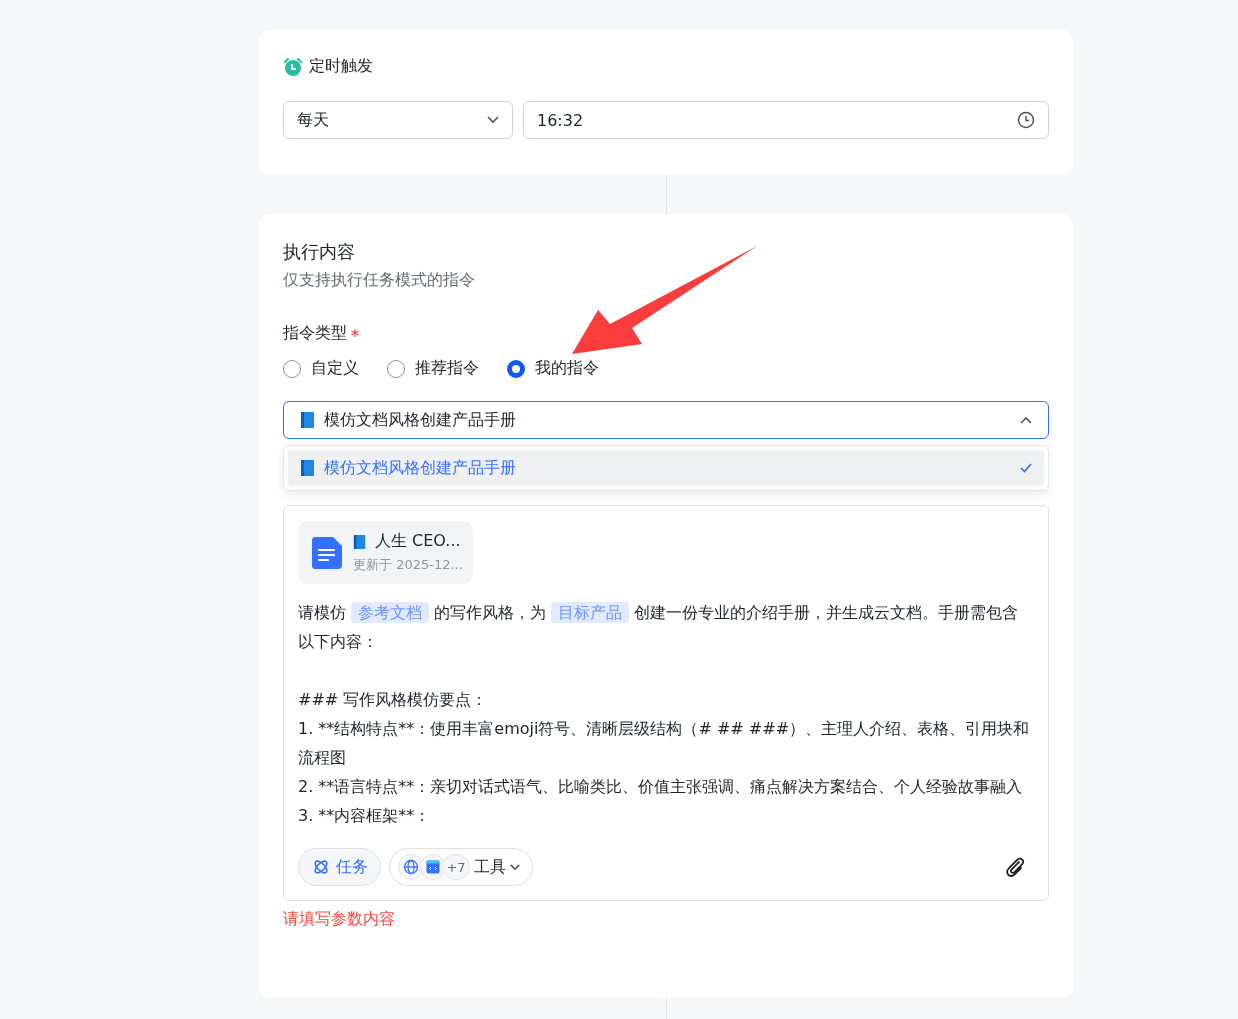 The width and height of the screenshot is (1238, 1019). What do you see at coordinates (393, 700) in the screenshot?
I see `prompt-text: ### 写作风格模仿要点：` at bounding box center [393, 700].